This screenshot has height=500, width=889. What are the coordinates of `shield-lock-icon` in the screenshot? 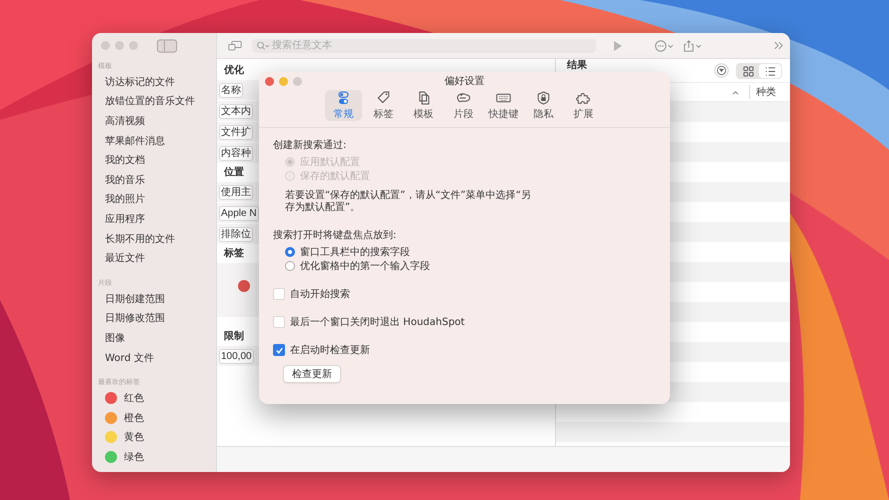 It's located at (543, 97).